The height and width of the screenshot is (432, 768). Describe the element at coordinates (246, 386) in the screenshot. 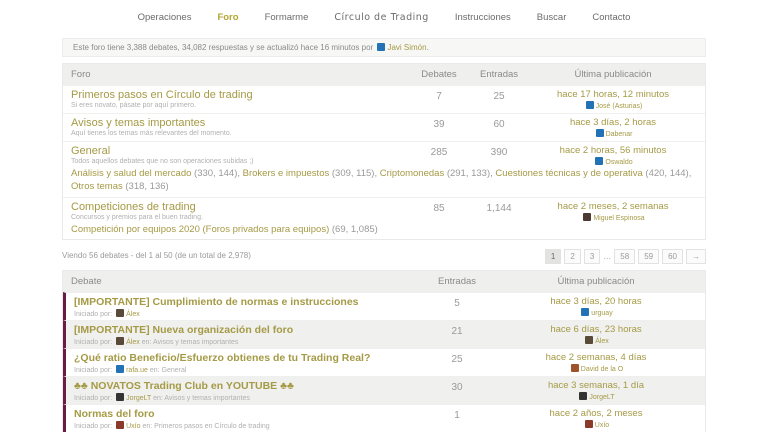

I see `topic-title-link: ♣♣ NOVATOS Trading Club en YOUTUBE ♣♣` at that location.